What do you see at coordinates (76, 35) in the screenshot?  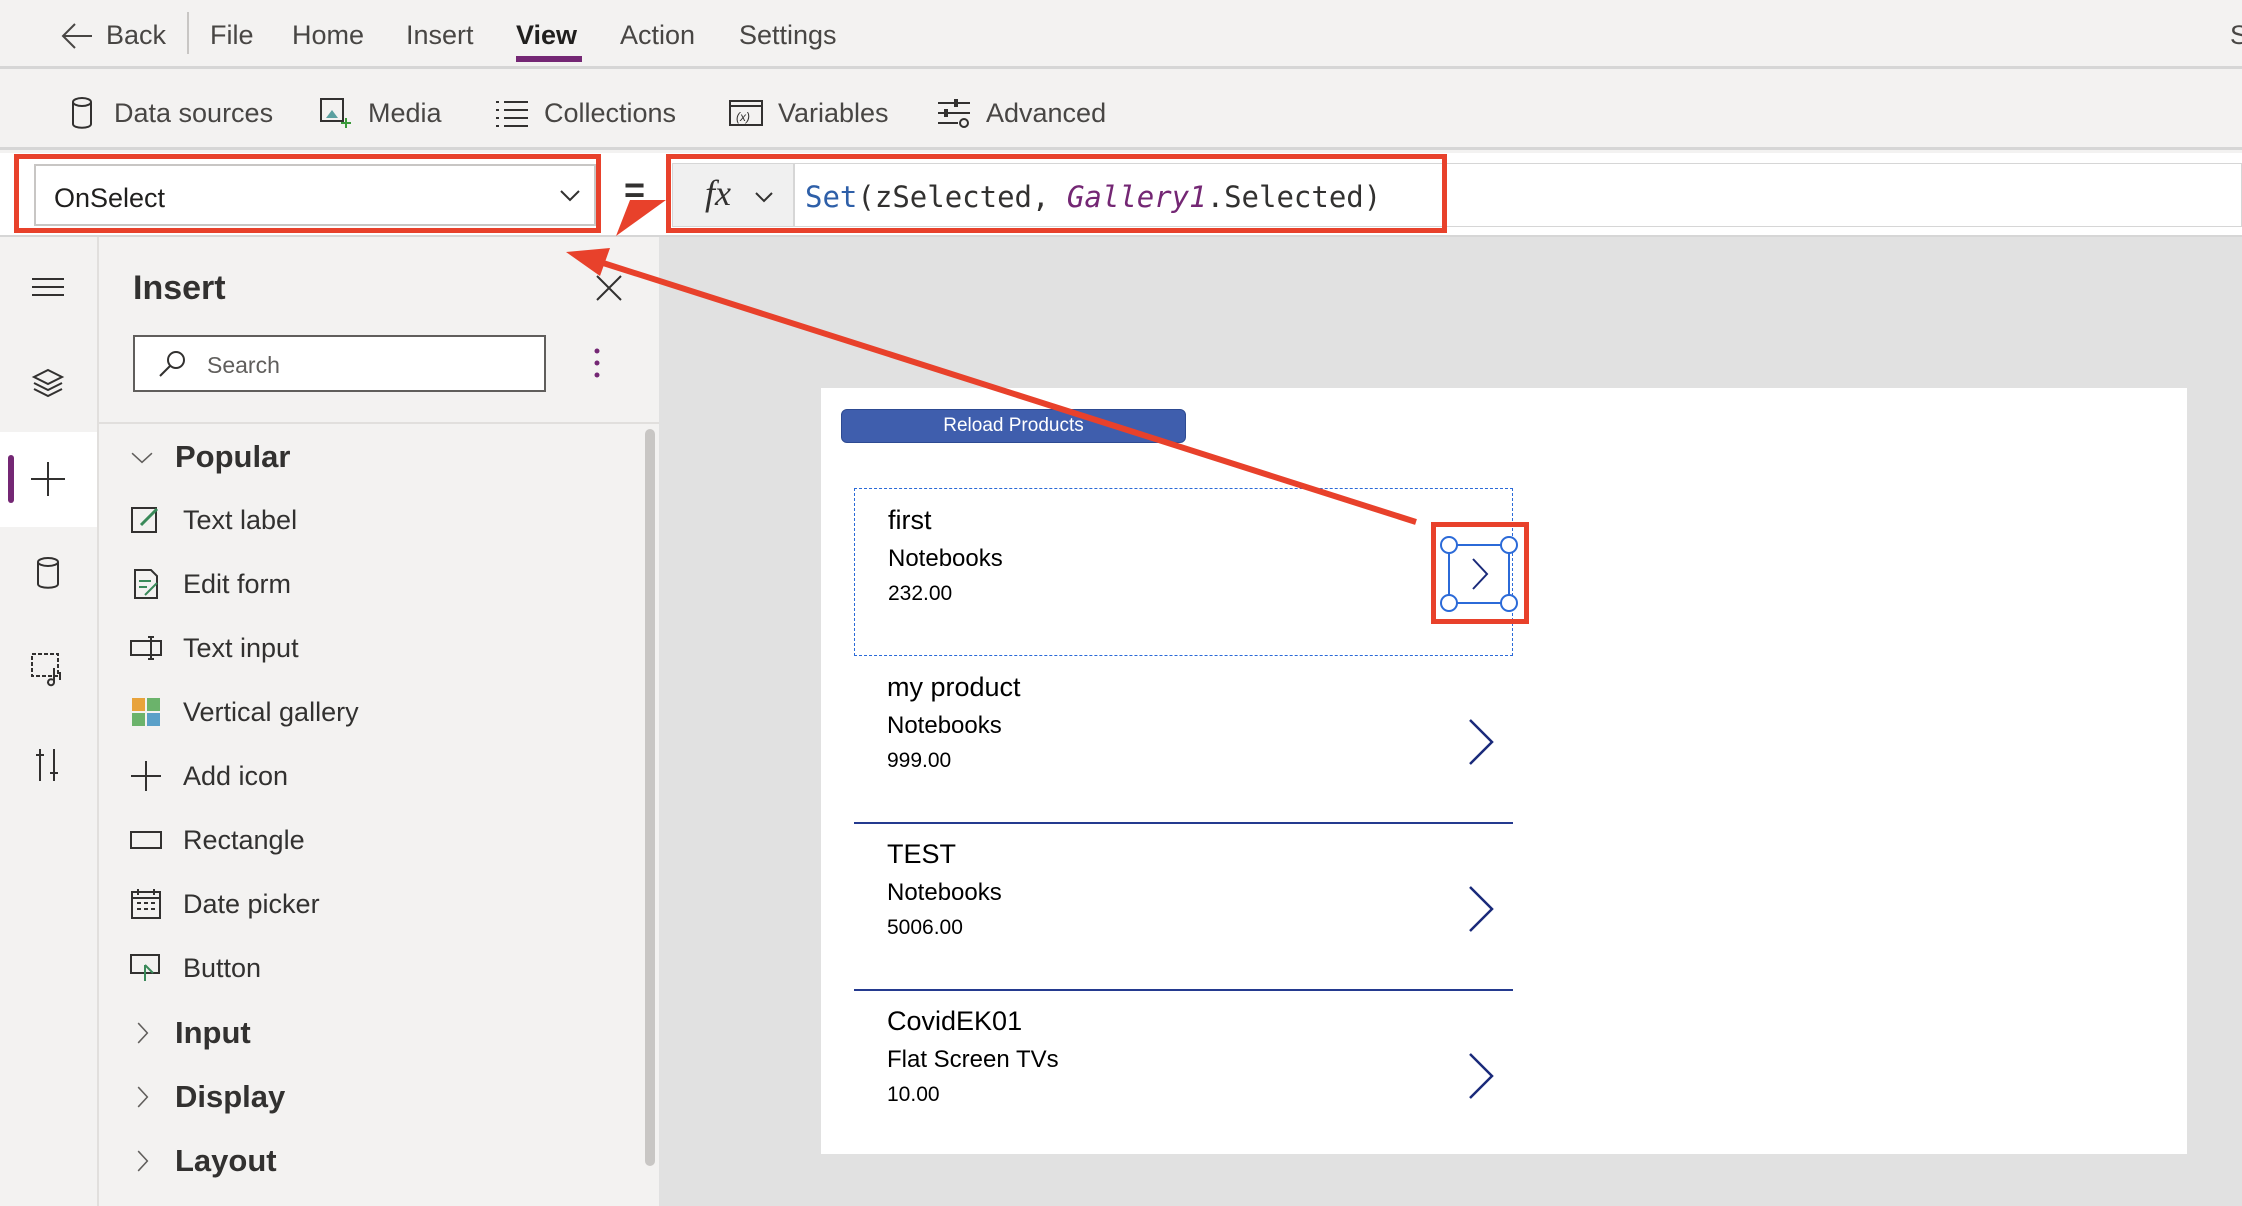 I see `arrow-left-icon` at bounding box center [76, 35].